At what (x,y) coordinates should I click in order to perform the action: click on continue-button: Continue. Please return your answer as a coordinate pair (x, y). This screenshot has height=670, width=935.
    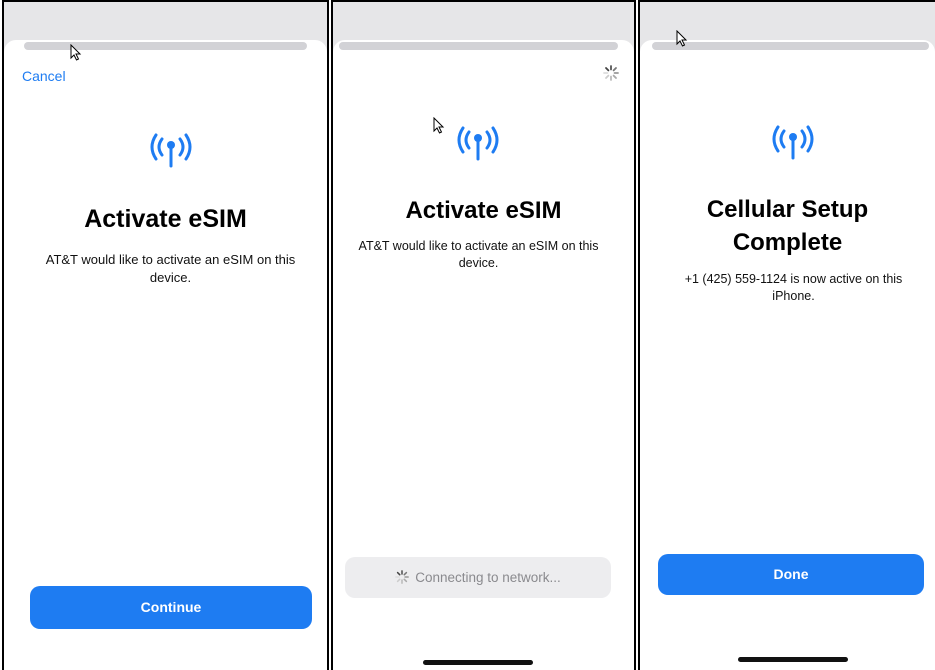
    Looking at the image, I should click on (171, 607).